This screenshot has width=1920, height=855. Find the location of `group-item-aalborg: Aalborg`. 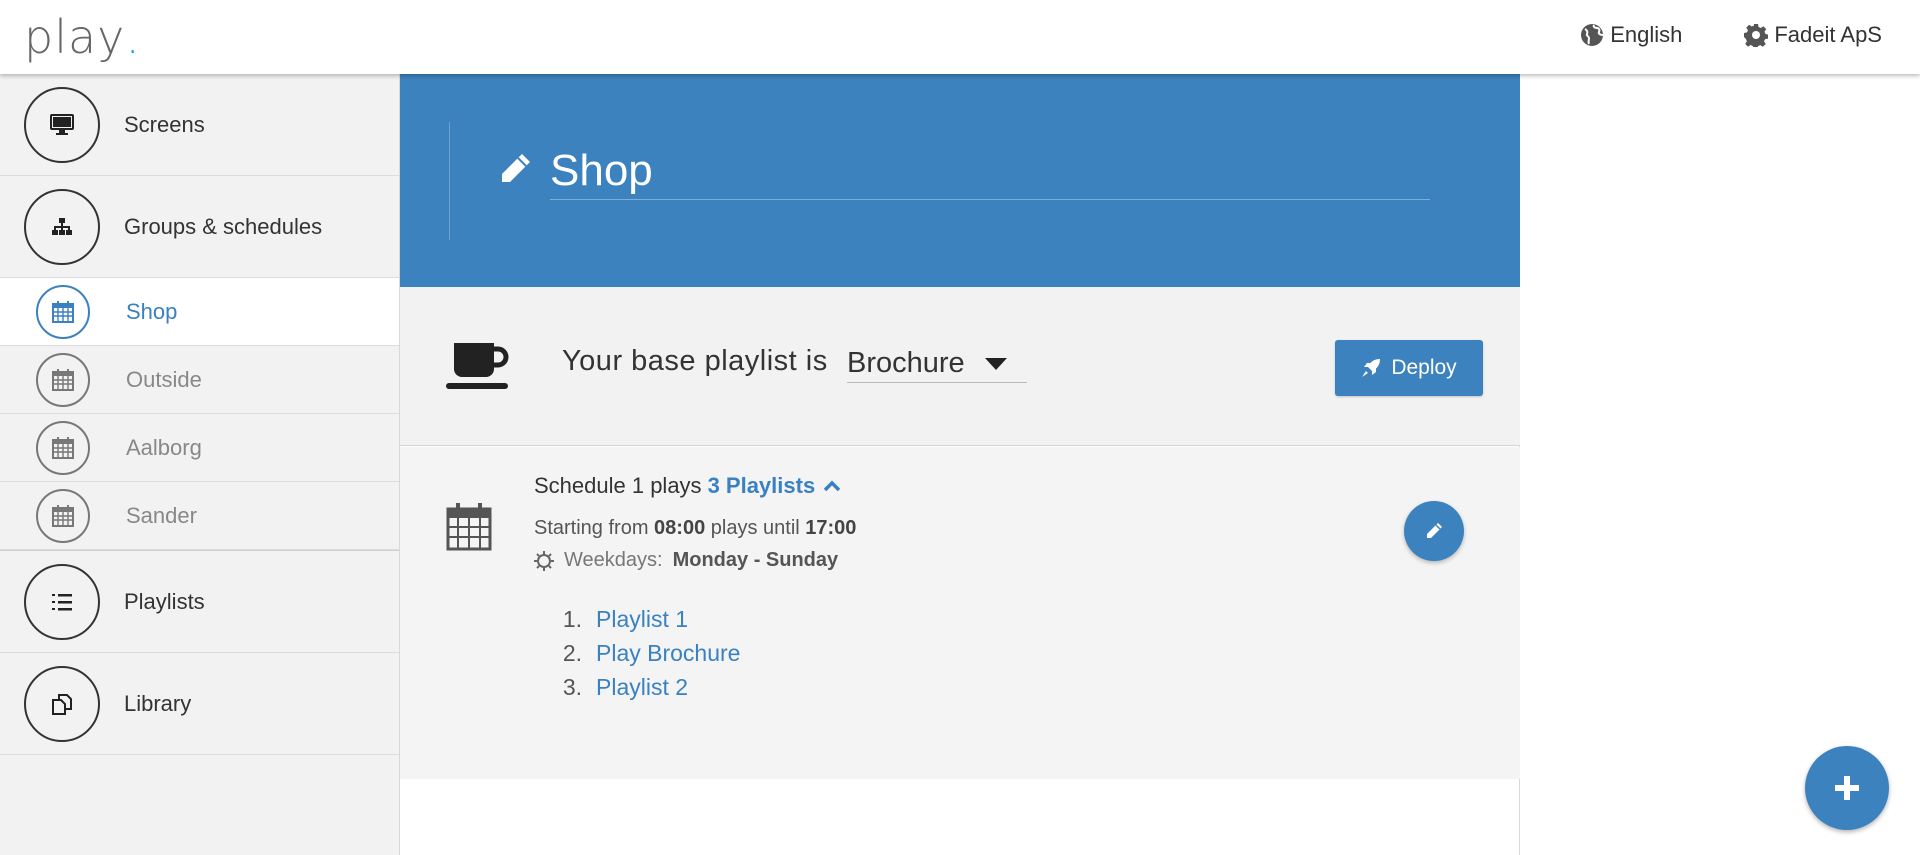

group-item-aalborg: Aalborg is located at coordinates (199, 448).